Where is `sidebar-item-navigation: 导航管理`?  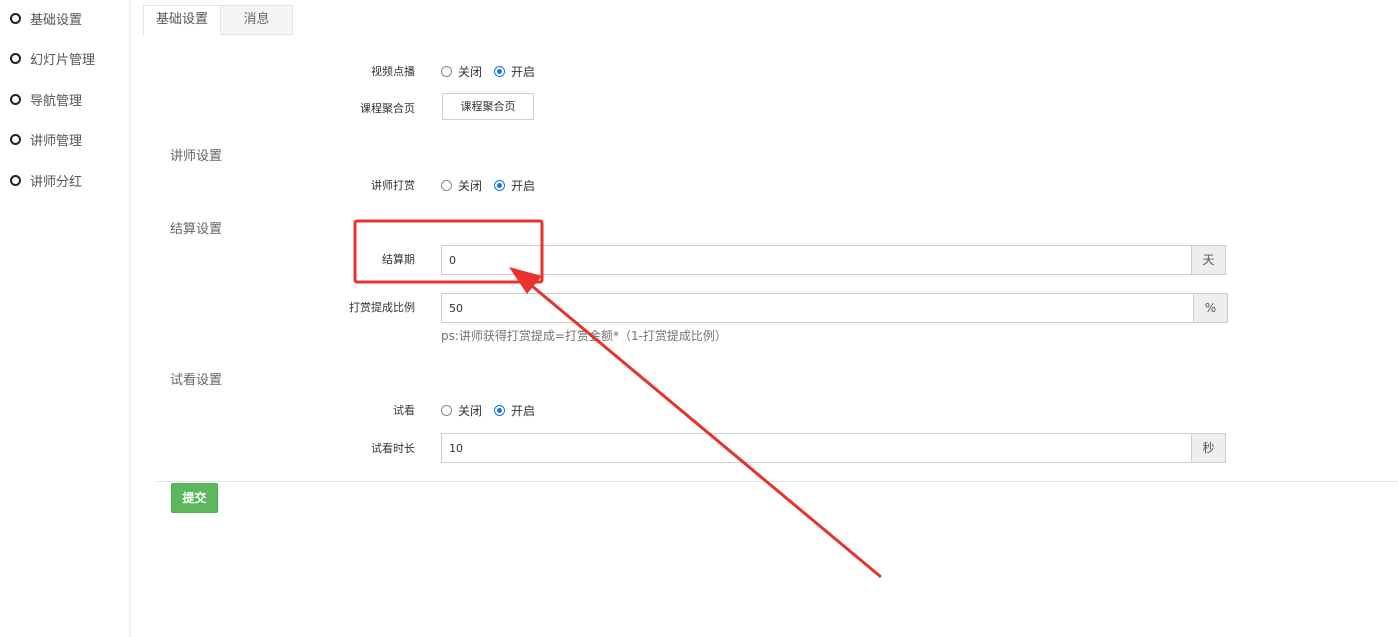 sidebar-item-navigation: 导航管理 is located at coordinates (46, 99).